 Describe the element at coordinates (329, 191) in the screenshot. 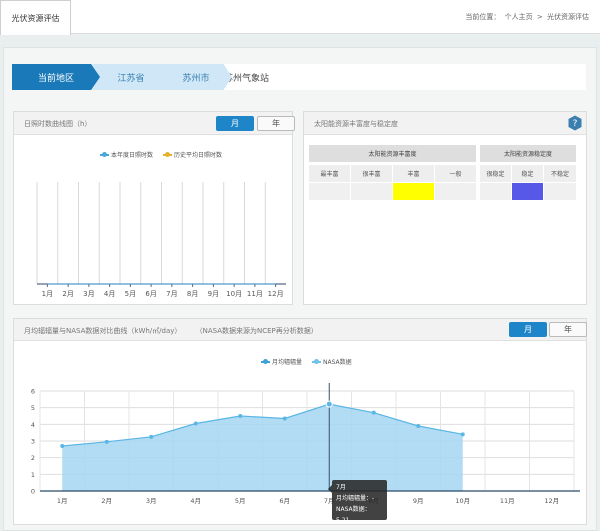

I see `richness-value-most` at that location.